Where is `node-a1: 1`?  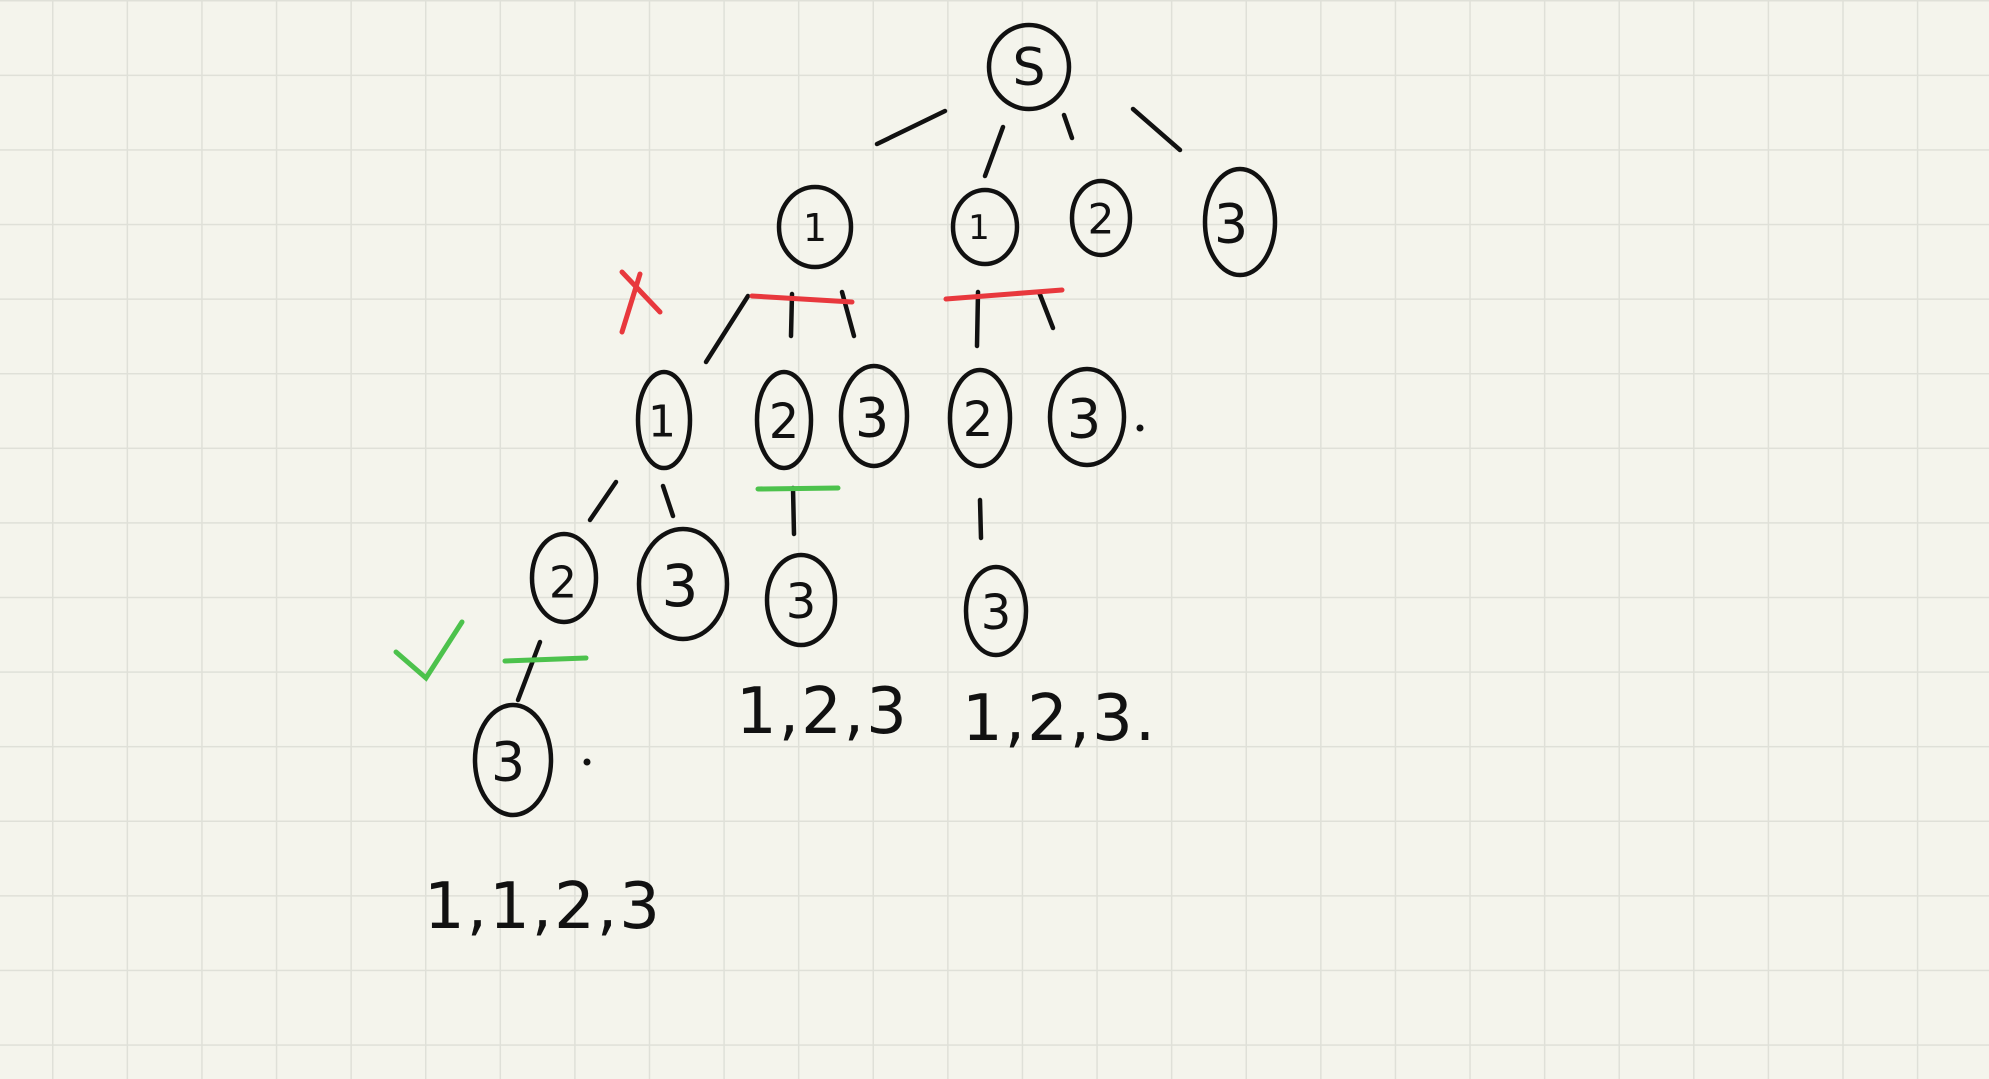
node-a1: 1 is located at coordinates (815, 227).